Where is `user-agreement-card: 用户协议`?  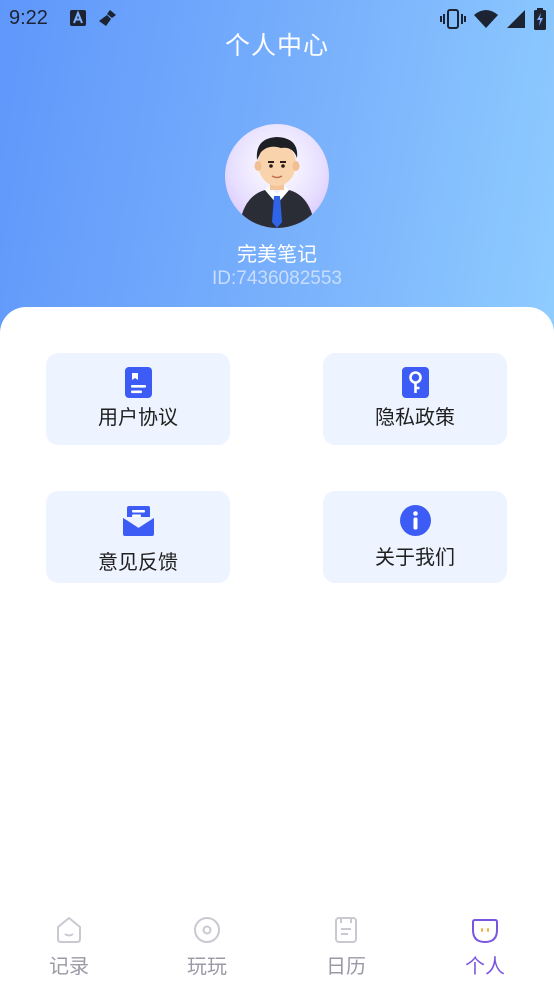
user-agreement-card: 用户协议 is located at coordinates (138, 399).